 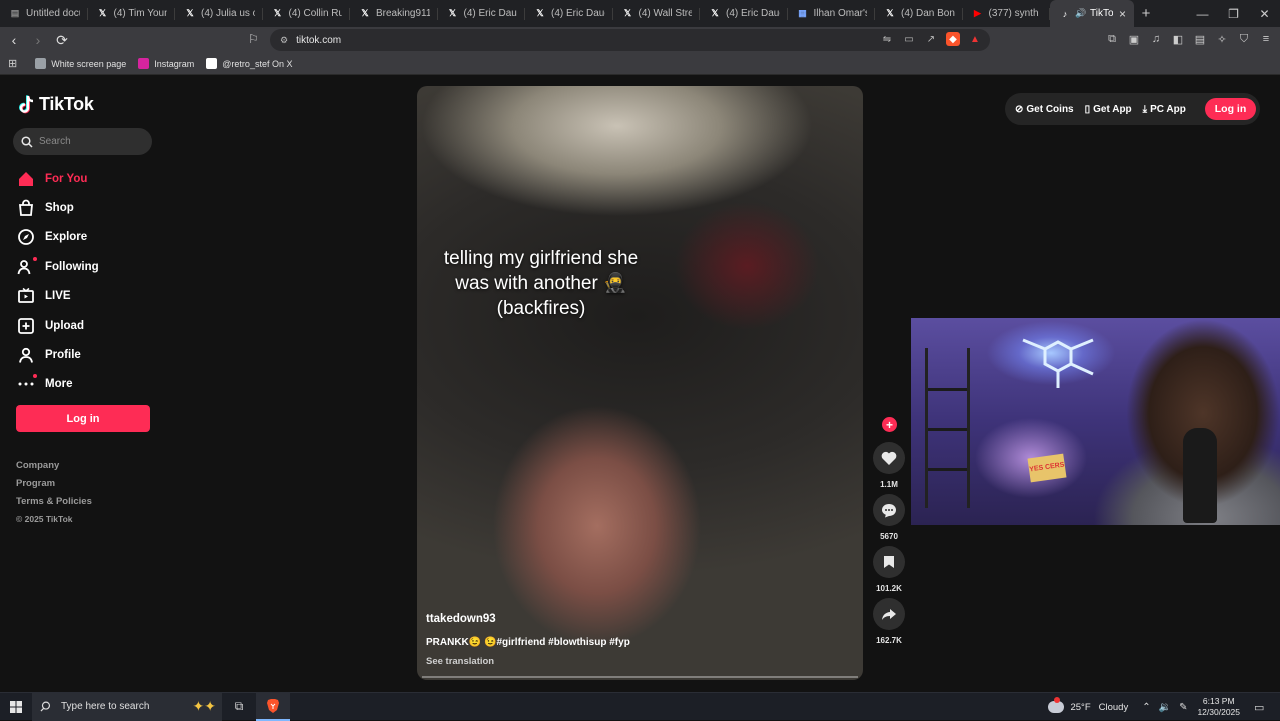 I want to click on video-author: ttakedown93, so click(x=461, y=619).